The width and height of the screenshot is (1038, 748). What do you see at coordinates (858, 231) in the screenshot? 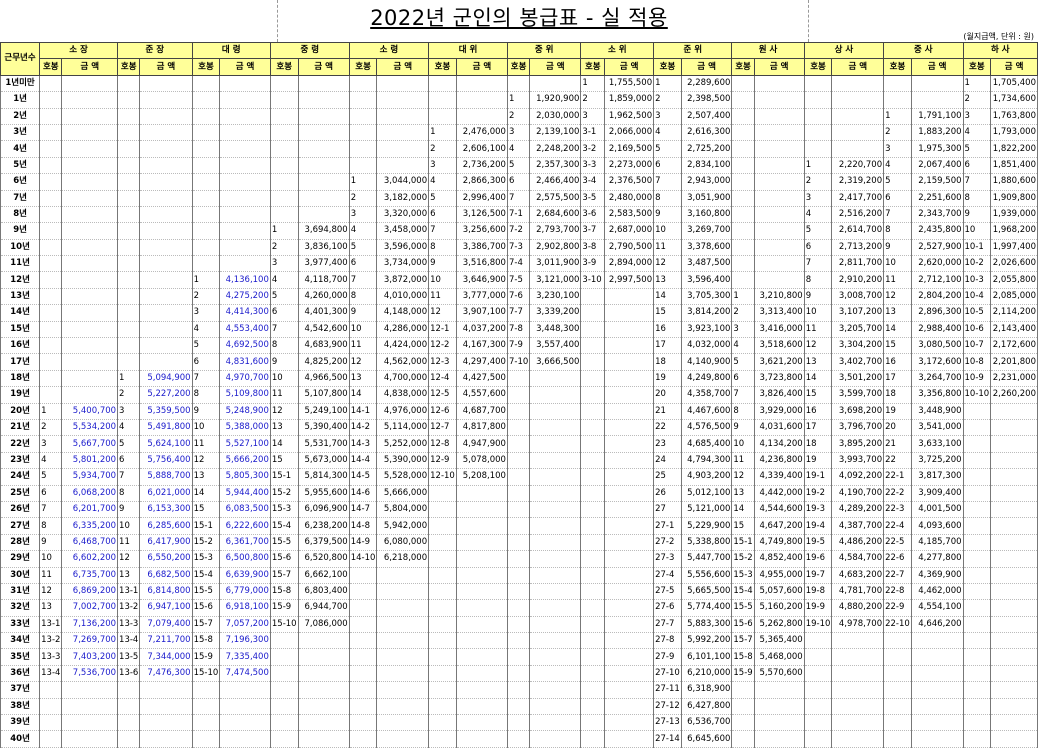
I see `amount-cell: 2,614,700` at bounding box center [858, 231].